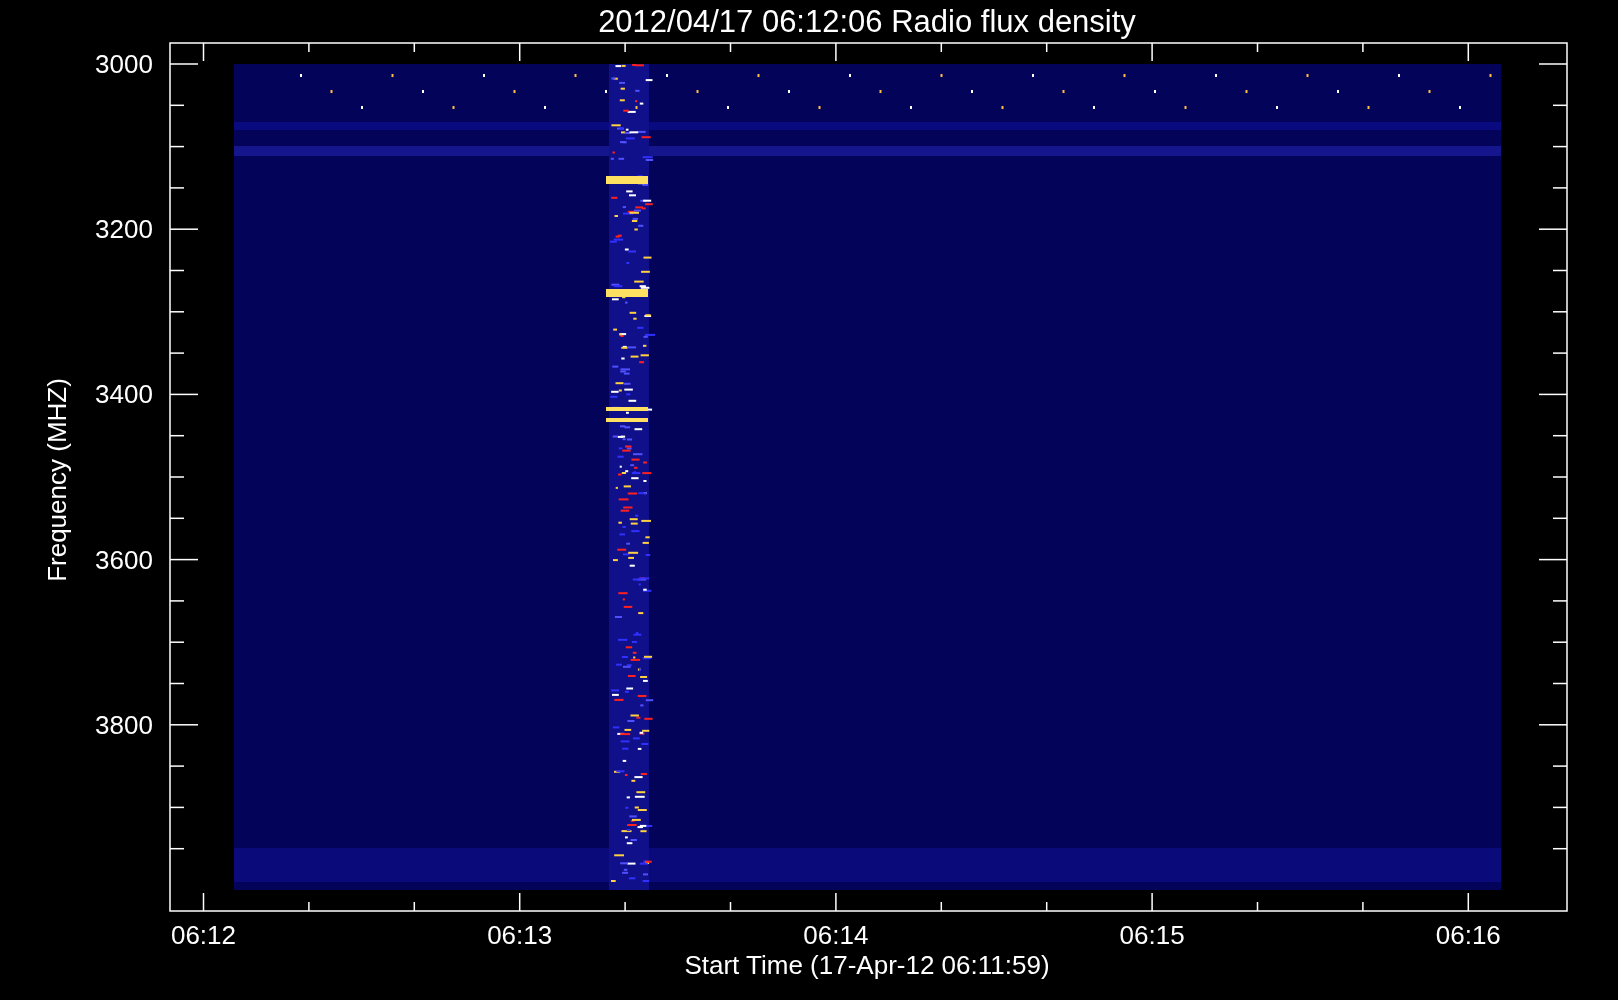 Image resolution: width=1618 pixels, height=1000 pixels. I want to click on x-tick-label: 06:14, so click(836, 935).